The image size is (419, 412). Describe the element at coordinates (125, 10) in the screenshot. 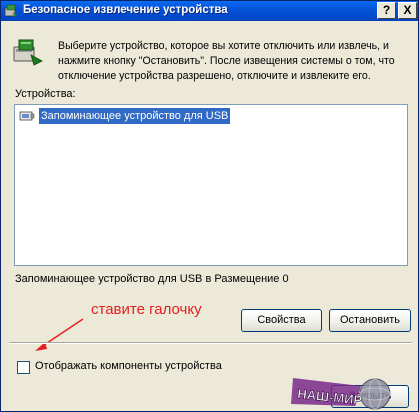

I see `window-title: Безопасное извлечение устройства` at that location.